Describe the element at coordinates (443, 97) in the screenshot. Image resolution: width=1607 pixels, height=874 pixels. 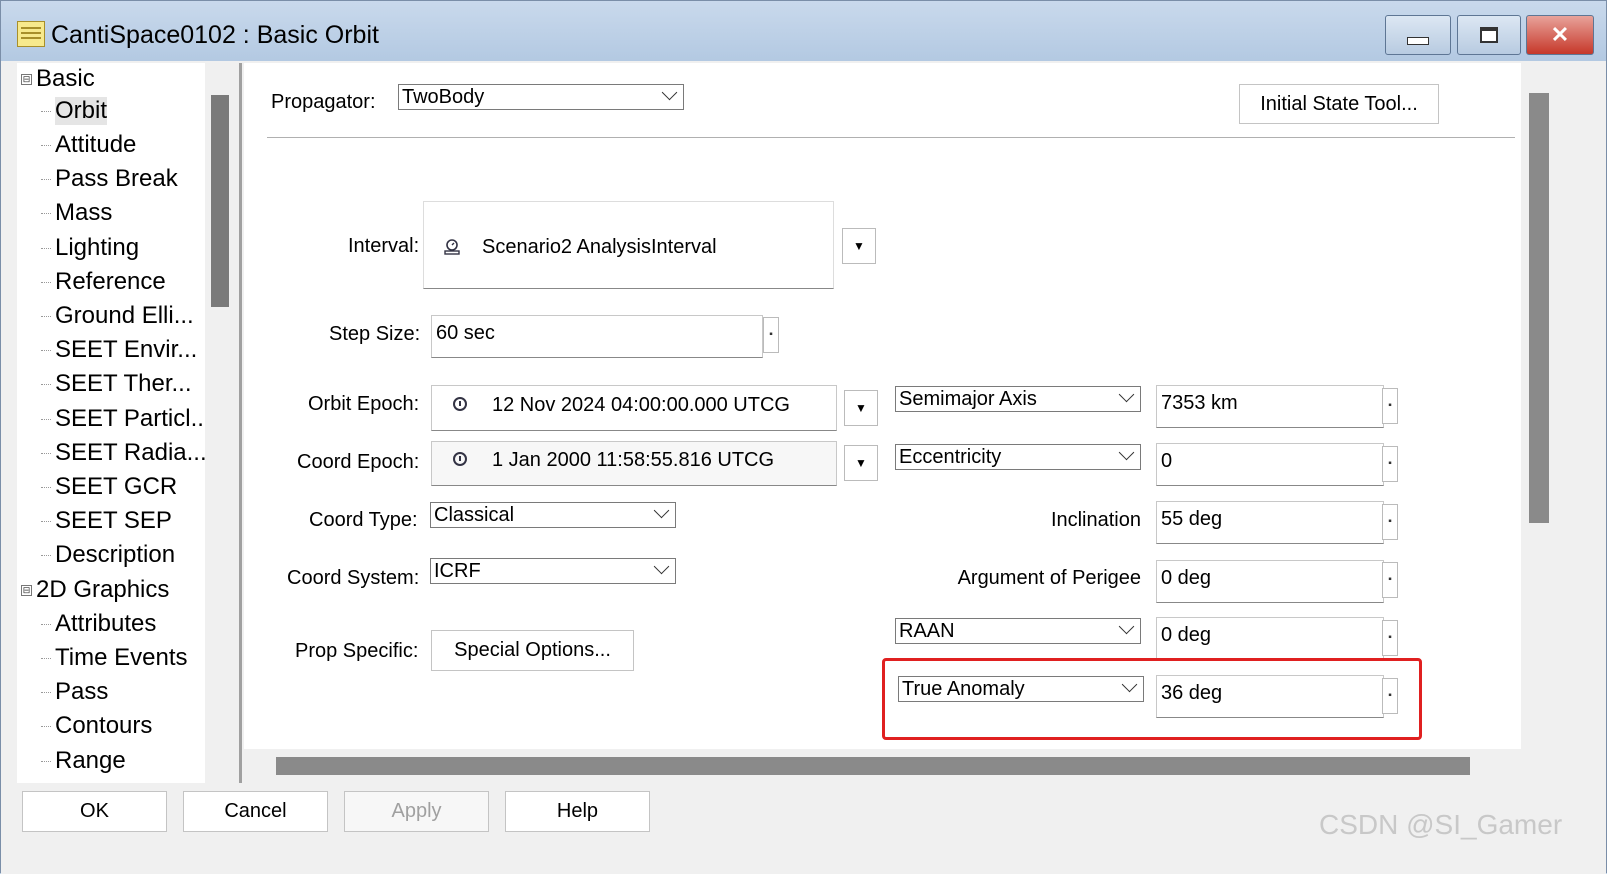
I see `propagator-value: TwoBody` at that location.